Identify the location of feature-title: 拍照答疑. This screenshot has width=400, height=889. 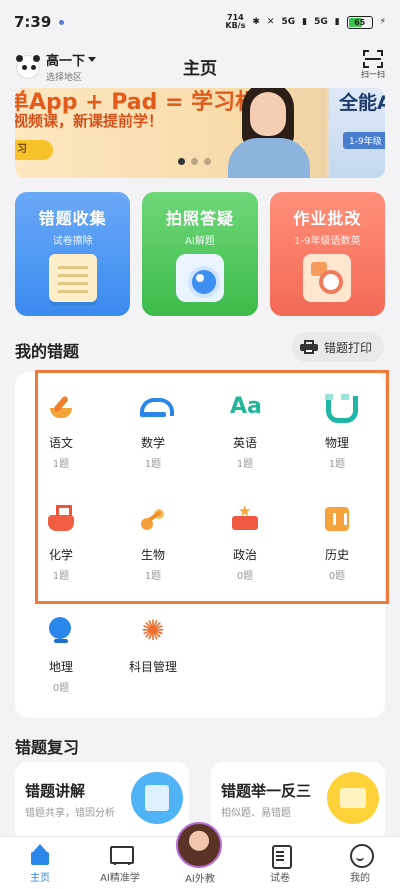
(199, 218).